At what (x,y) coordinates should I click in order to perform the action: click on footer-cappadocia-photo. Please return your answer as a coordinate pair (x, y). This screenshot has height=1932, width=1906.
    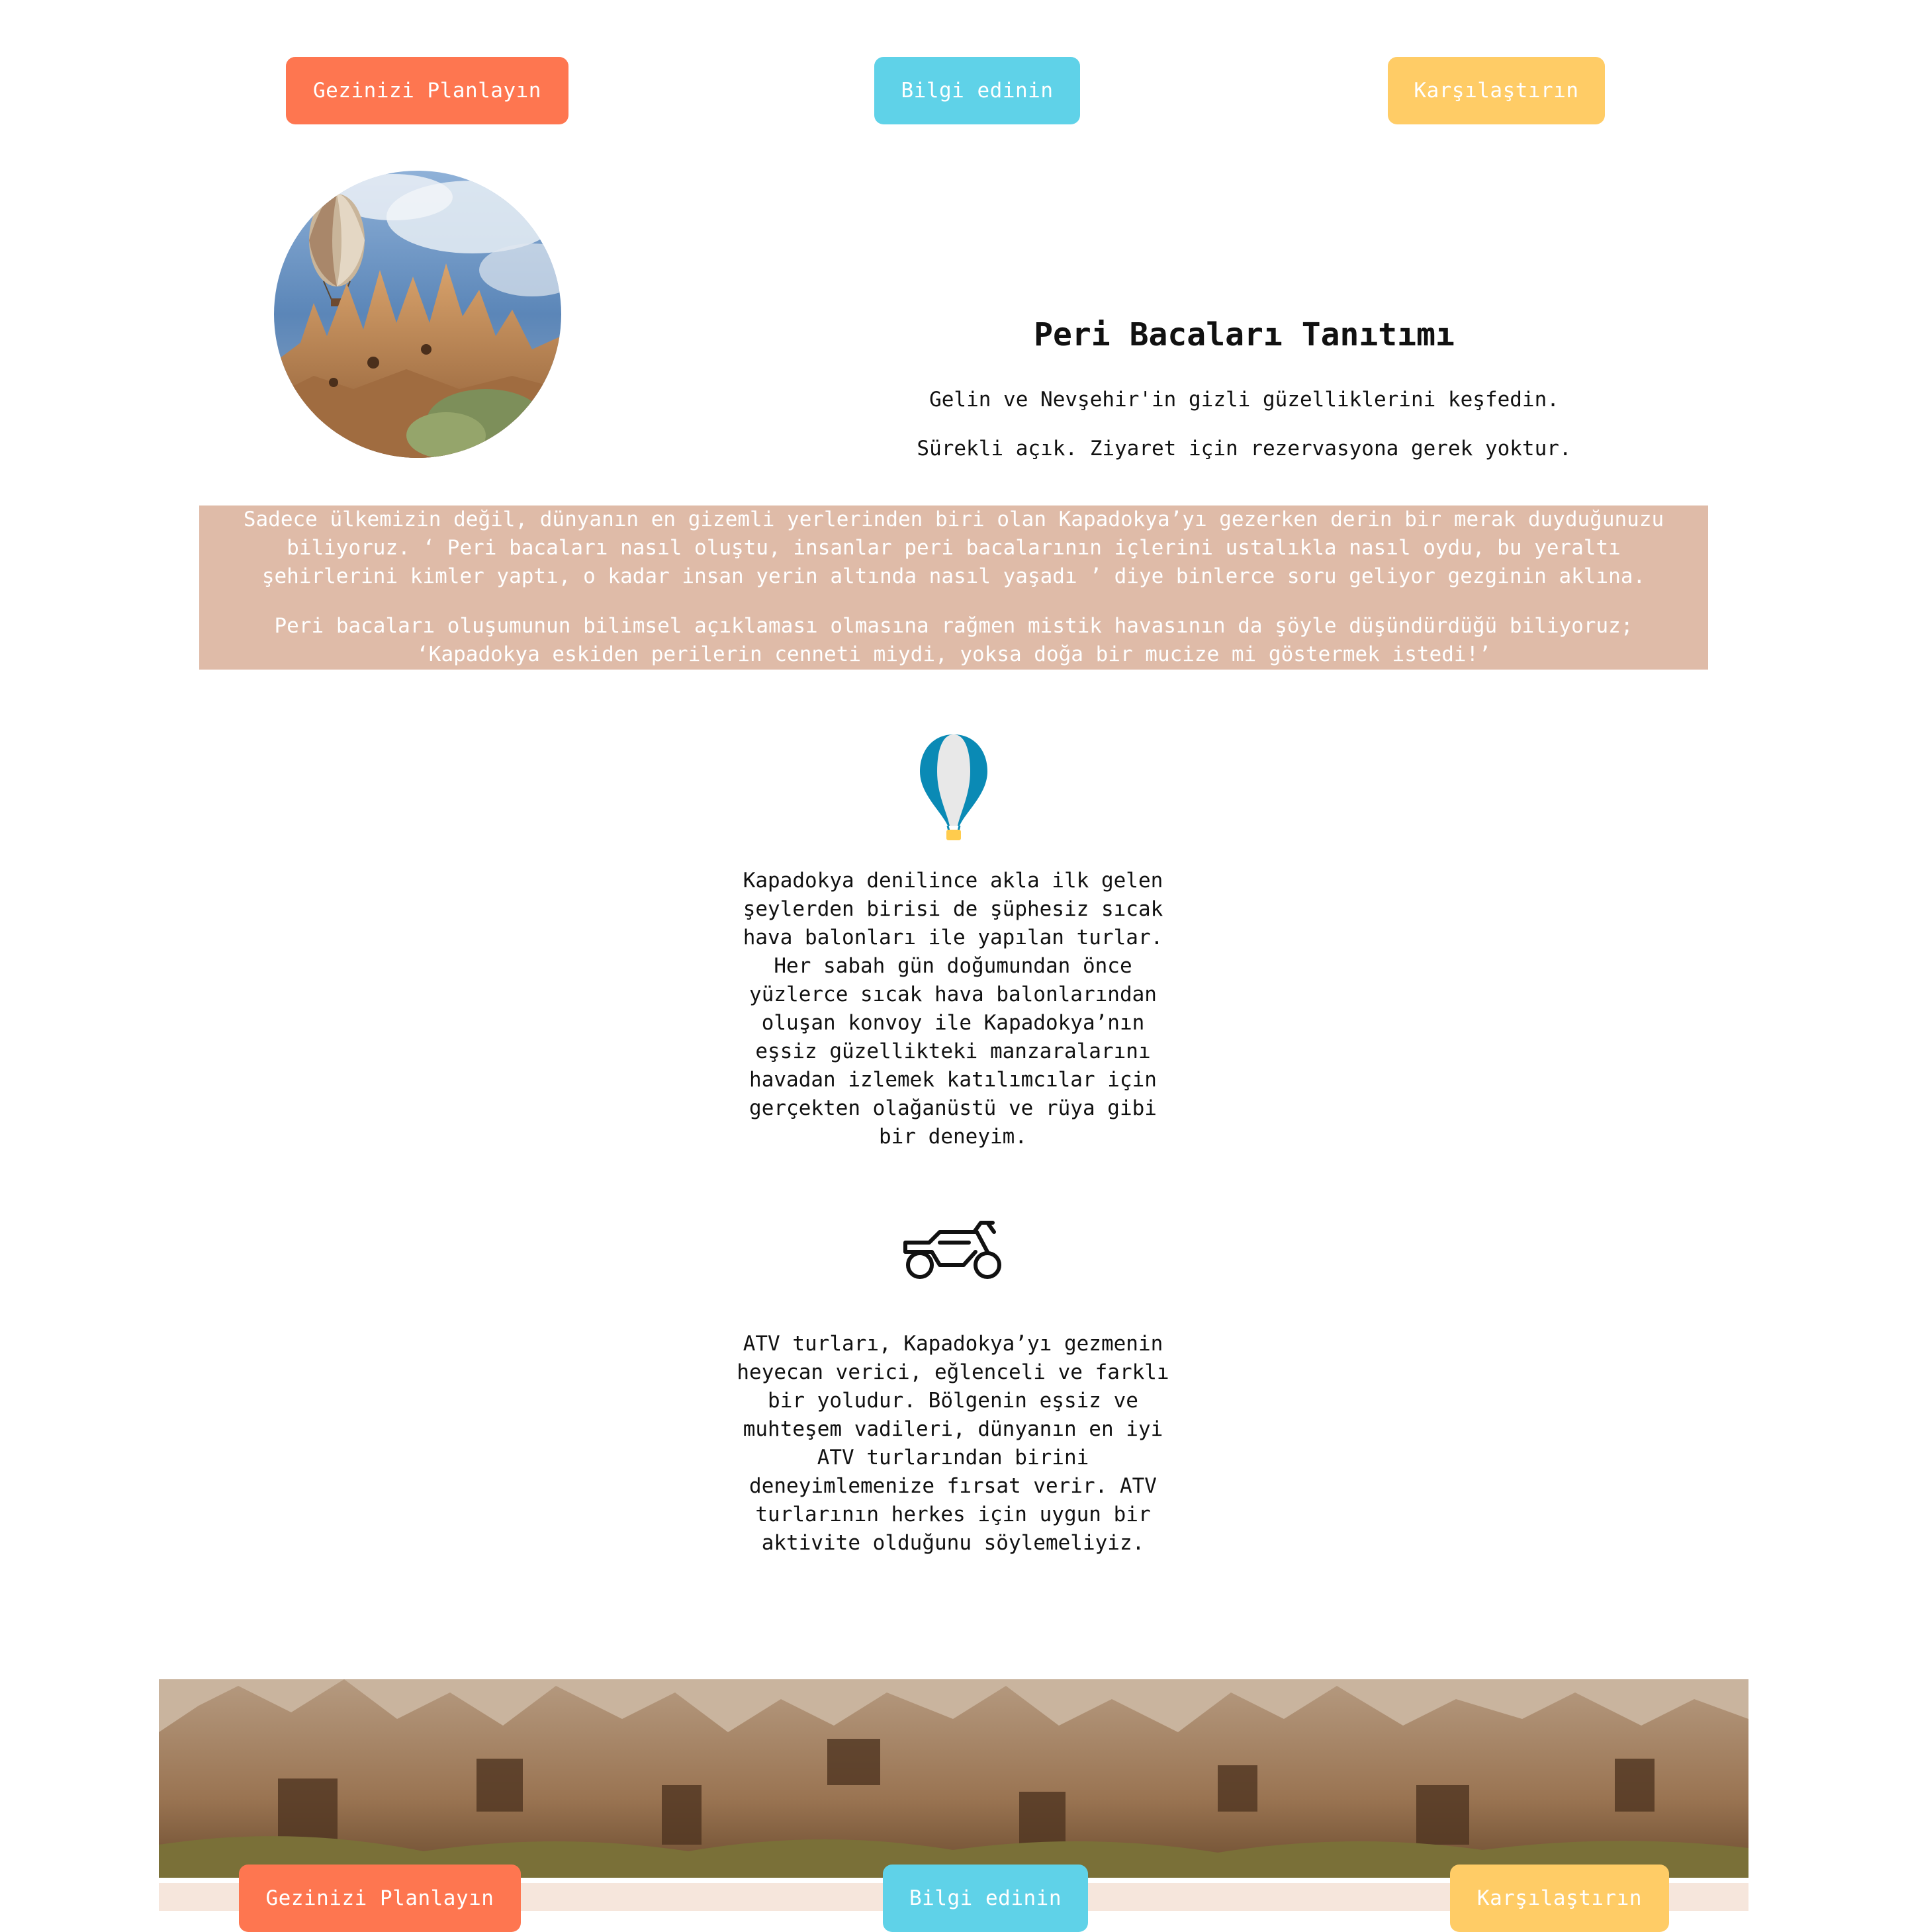
    Looking at the image, I should click on (953, 1778).